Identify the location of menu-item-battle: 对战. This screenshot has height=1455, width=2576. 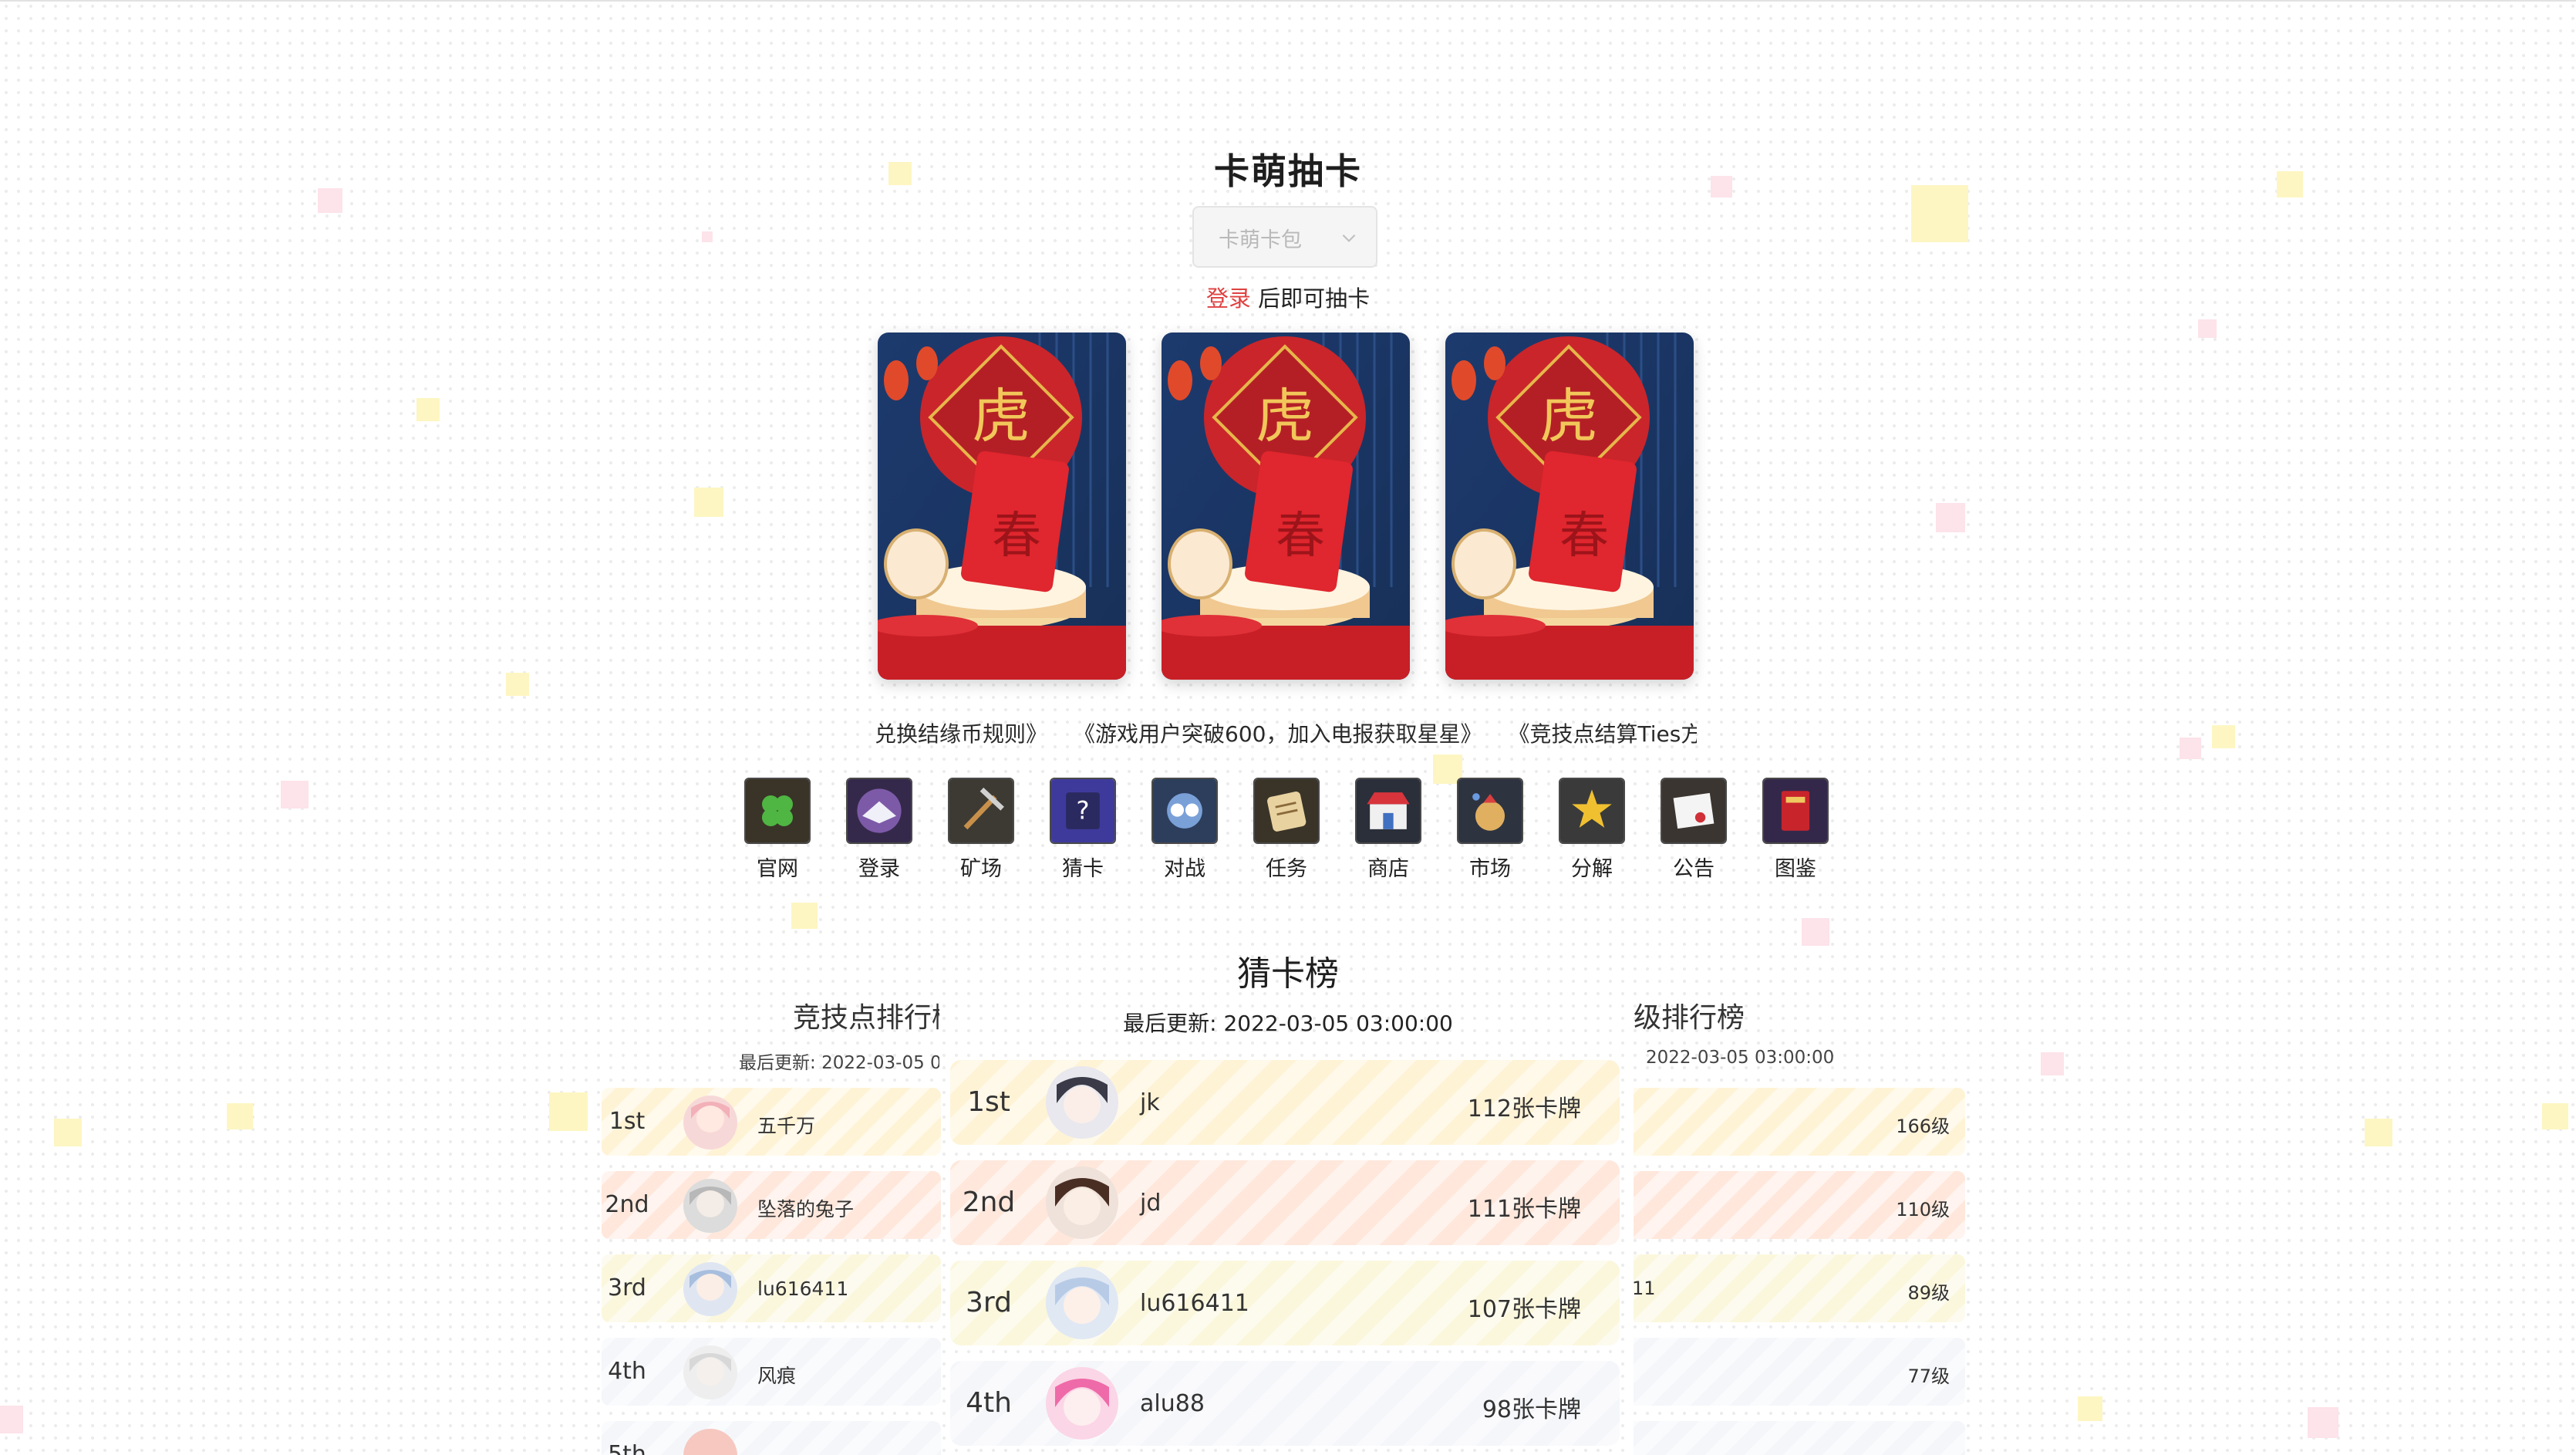
(1184, 830).